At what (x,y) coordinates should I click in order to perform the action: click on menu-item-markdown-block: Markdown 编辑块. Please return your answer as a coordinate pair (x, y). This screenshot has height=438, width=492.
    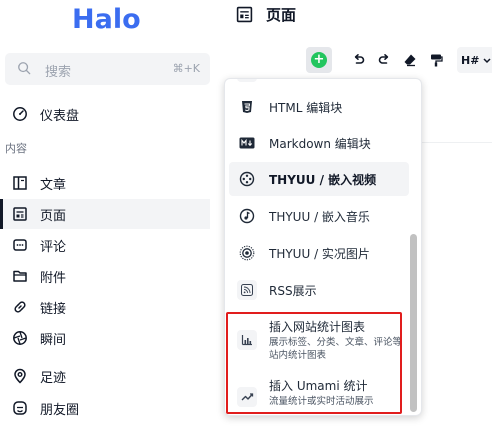
    Looking at the image, I should click on (319, 143).